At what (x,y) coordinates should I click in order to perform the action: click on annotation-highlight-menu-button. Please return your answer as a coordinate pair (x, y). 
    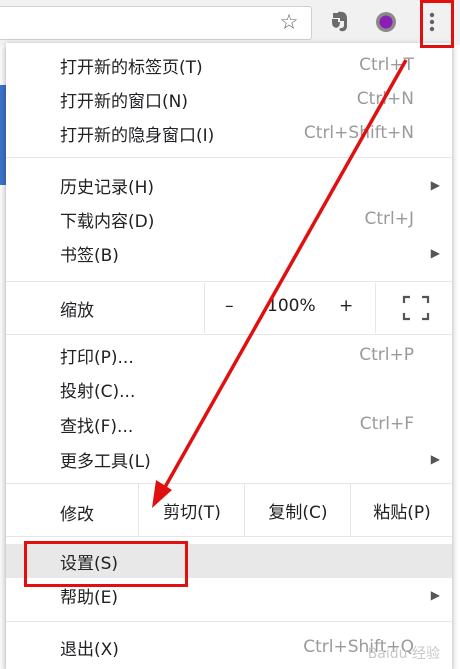
    Looking at the image, I should click on (437, 24).